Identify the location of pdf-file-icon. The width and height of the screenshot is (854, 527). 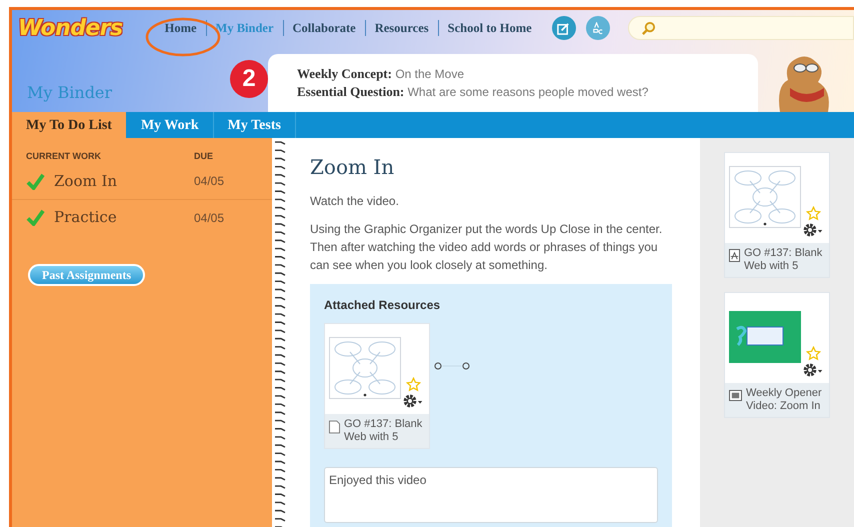
(734, 255).